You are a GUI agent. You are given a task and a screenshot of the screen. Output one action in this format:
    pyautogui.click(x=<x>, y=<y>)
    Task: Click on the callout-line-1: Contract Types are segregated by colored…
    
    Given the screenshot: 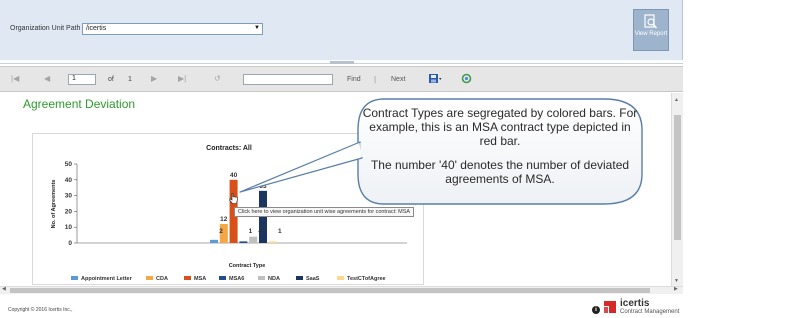 What is the action you would take?
    pyautogui.click(x=500, y=127)
    